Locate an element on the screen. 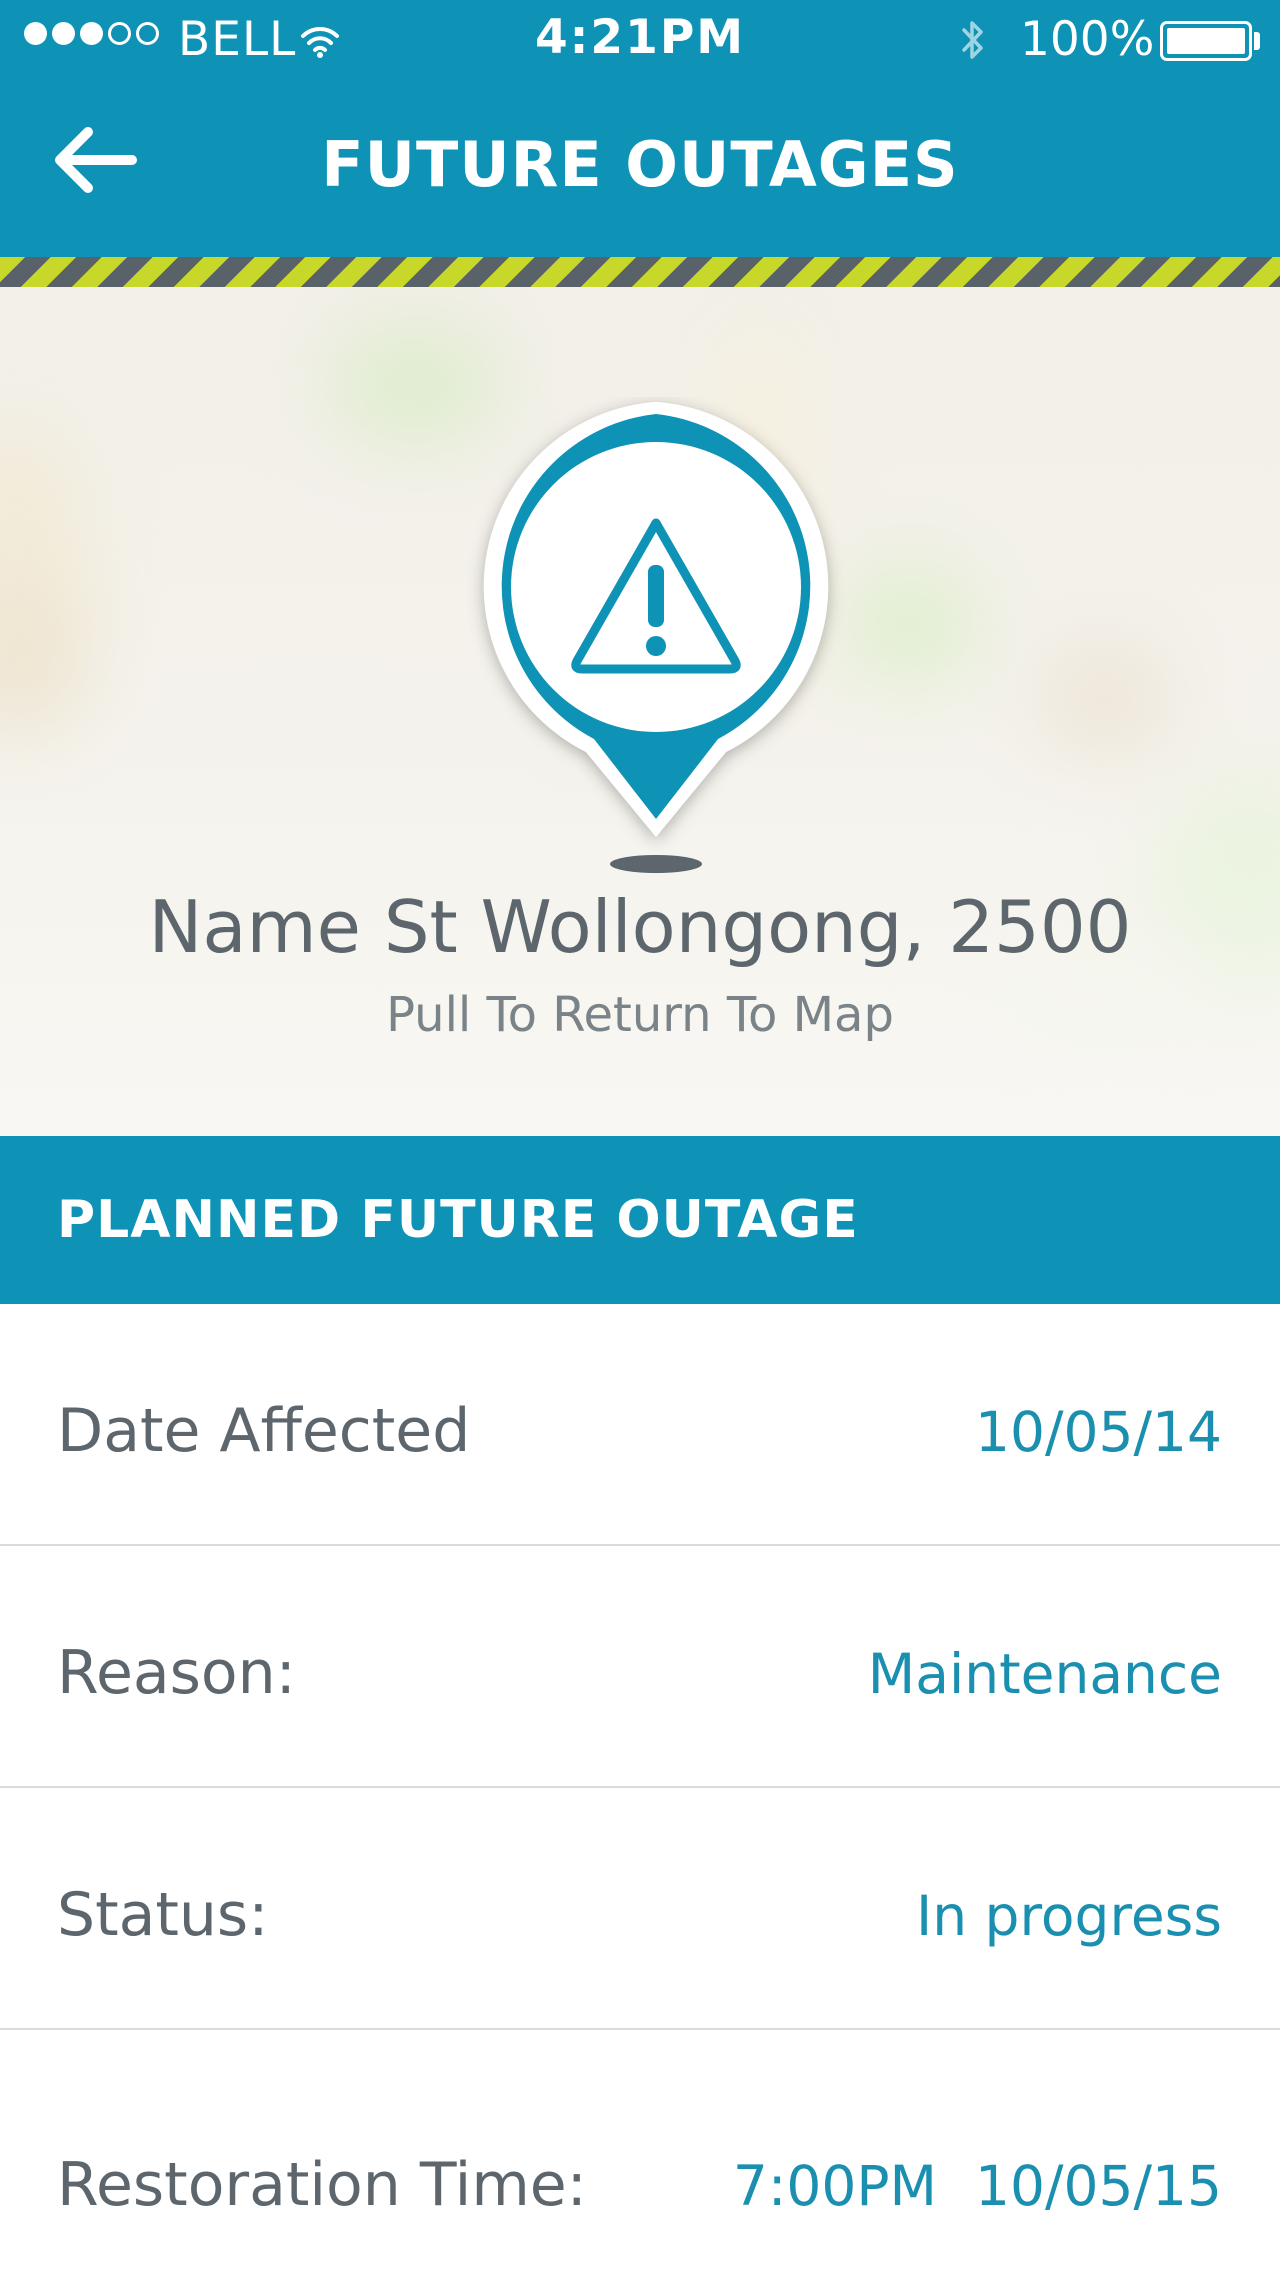 The width and height of the screenshot is (1280, 2272). reason-value: Maintenance is located at coordinates (1044, 1674).